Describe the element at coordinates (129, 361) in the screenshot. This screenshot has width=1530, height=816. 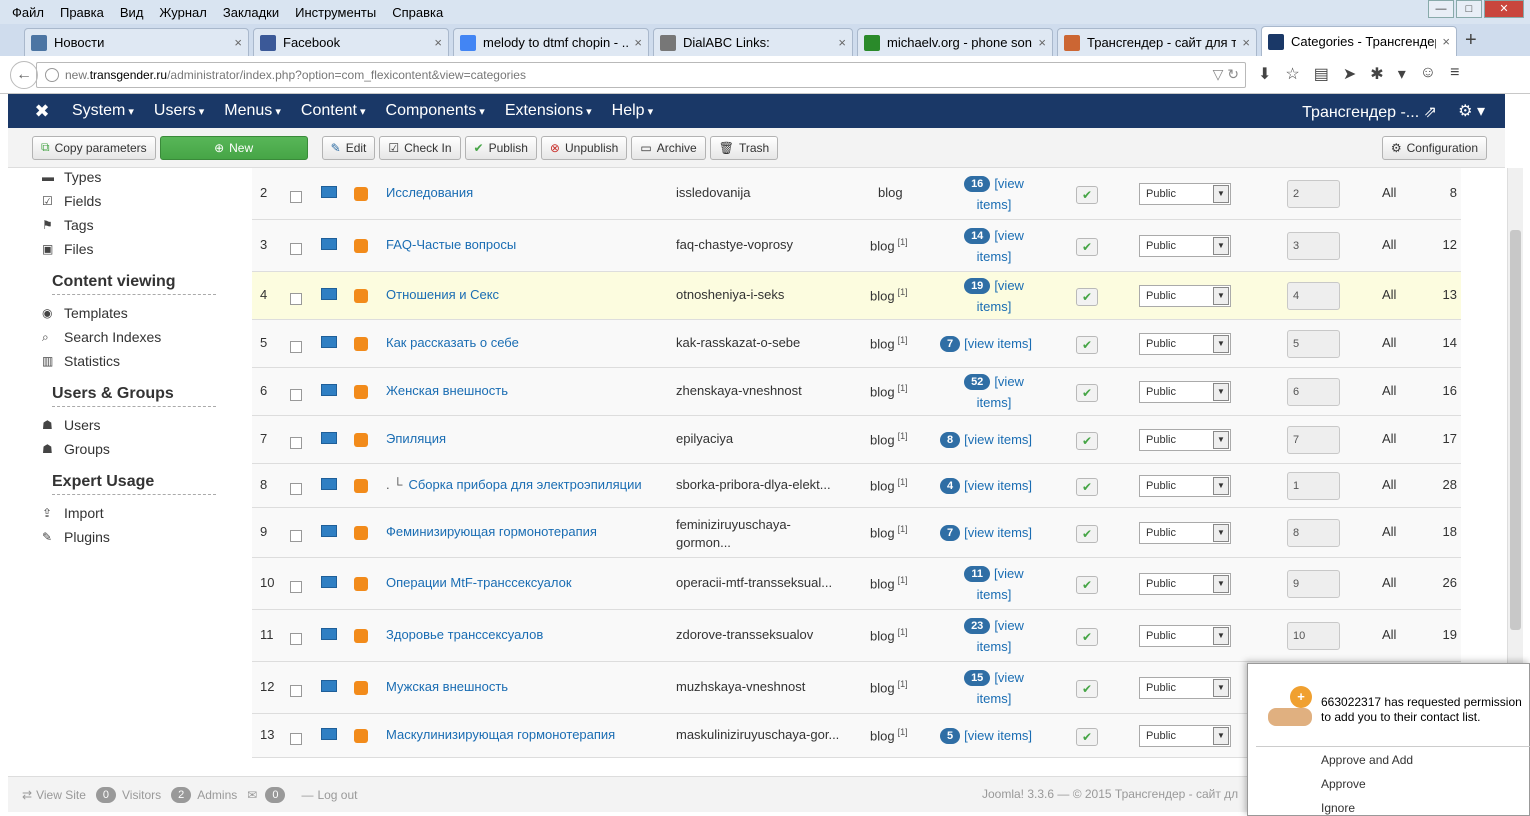
I see `sidebar-item-statistics: ▥ Statistics` at that location.